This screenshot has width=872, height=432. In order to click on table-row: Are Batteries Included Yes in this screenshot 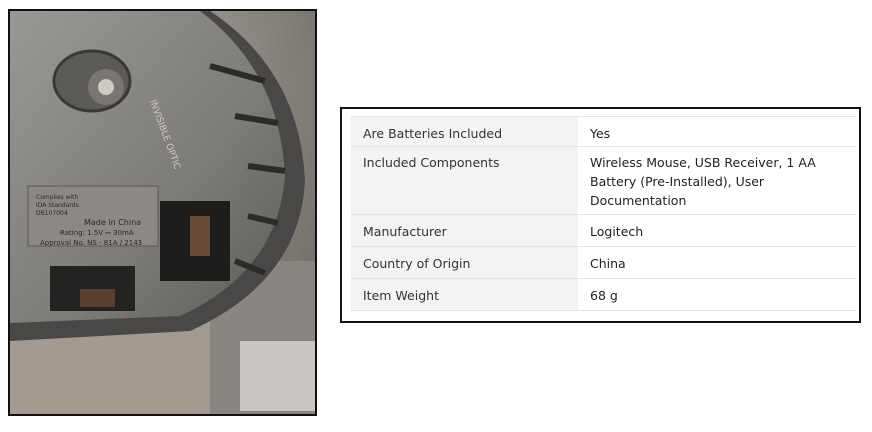, I will do `click(603, 131)`.